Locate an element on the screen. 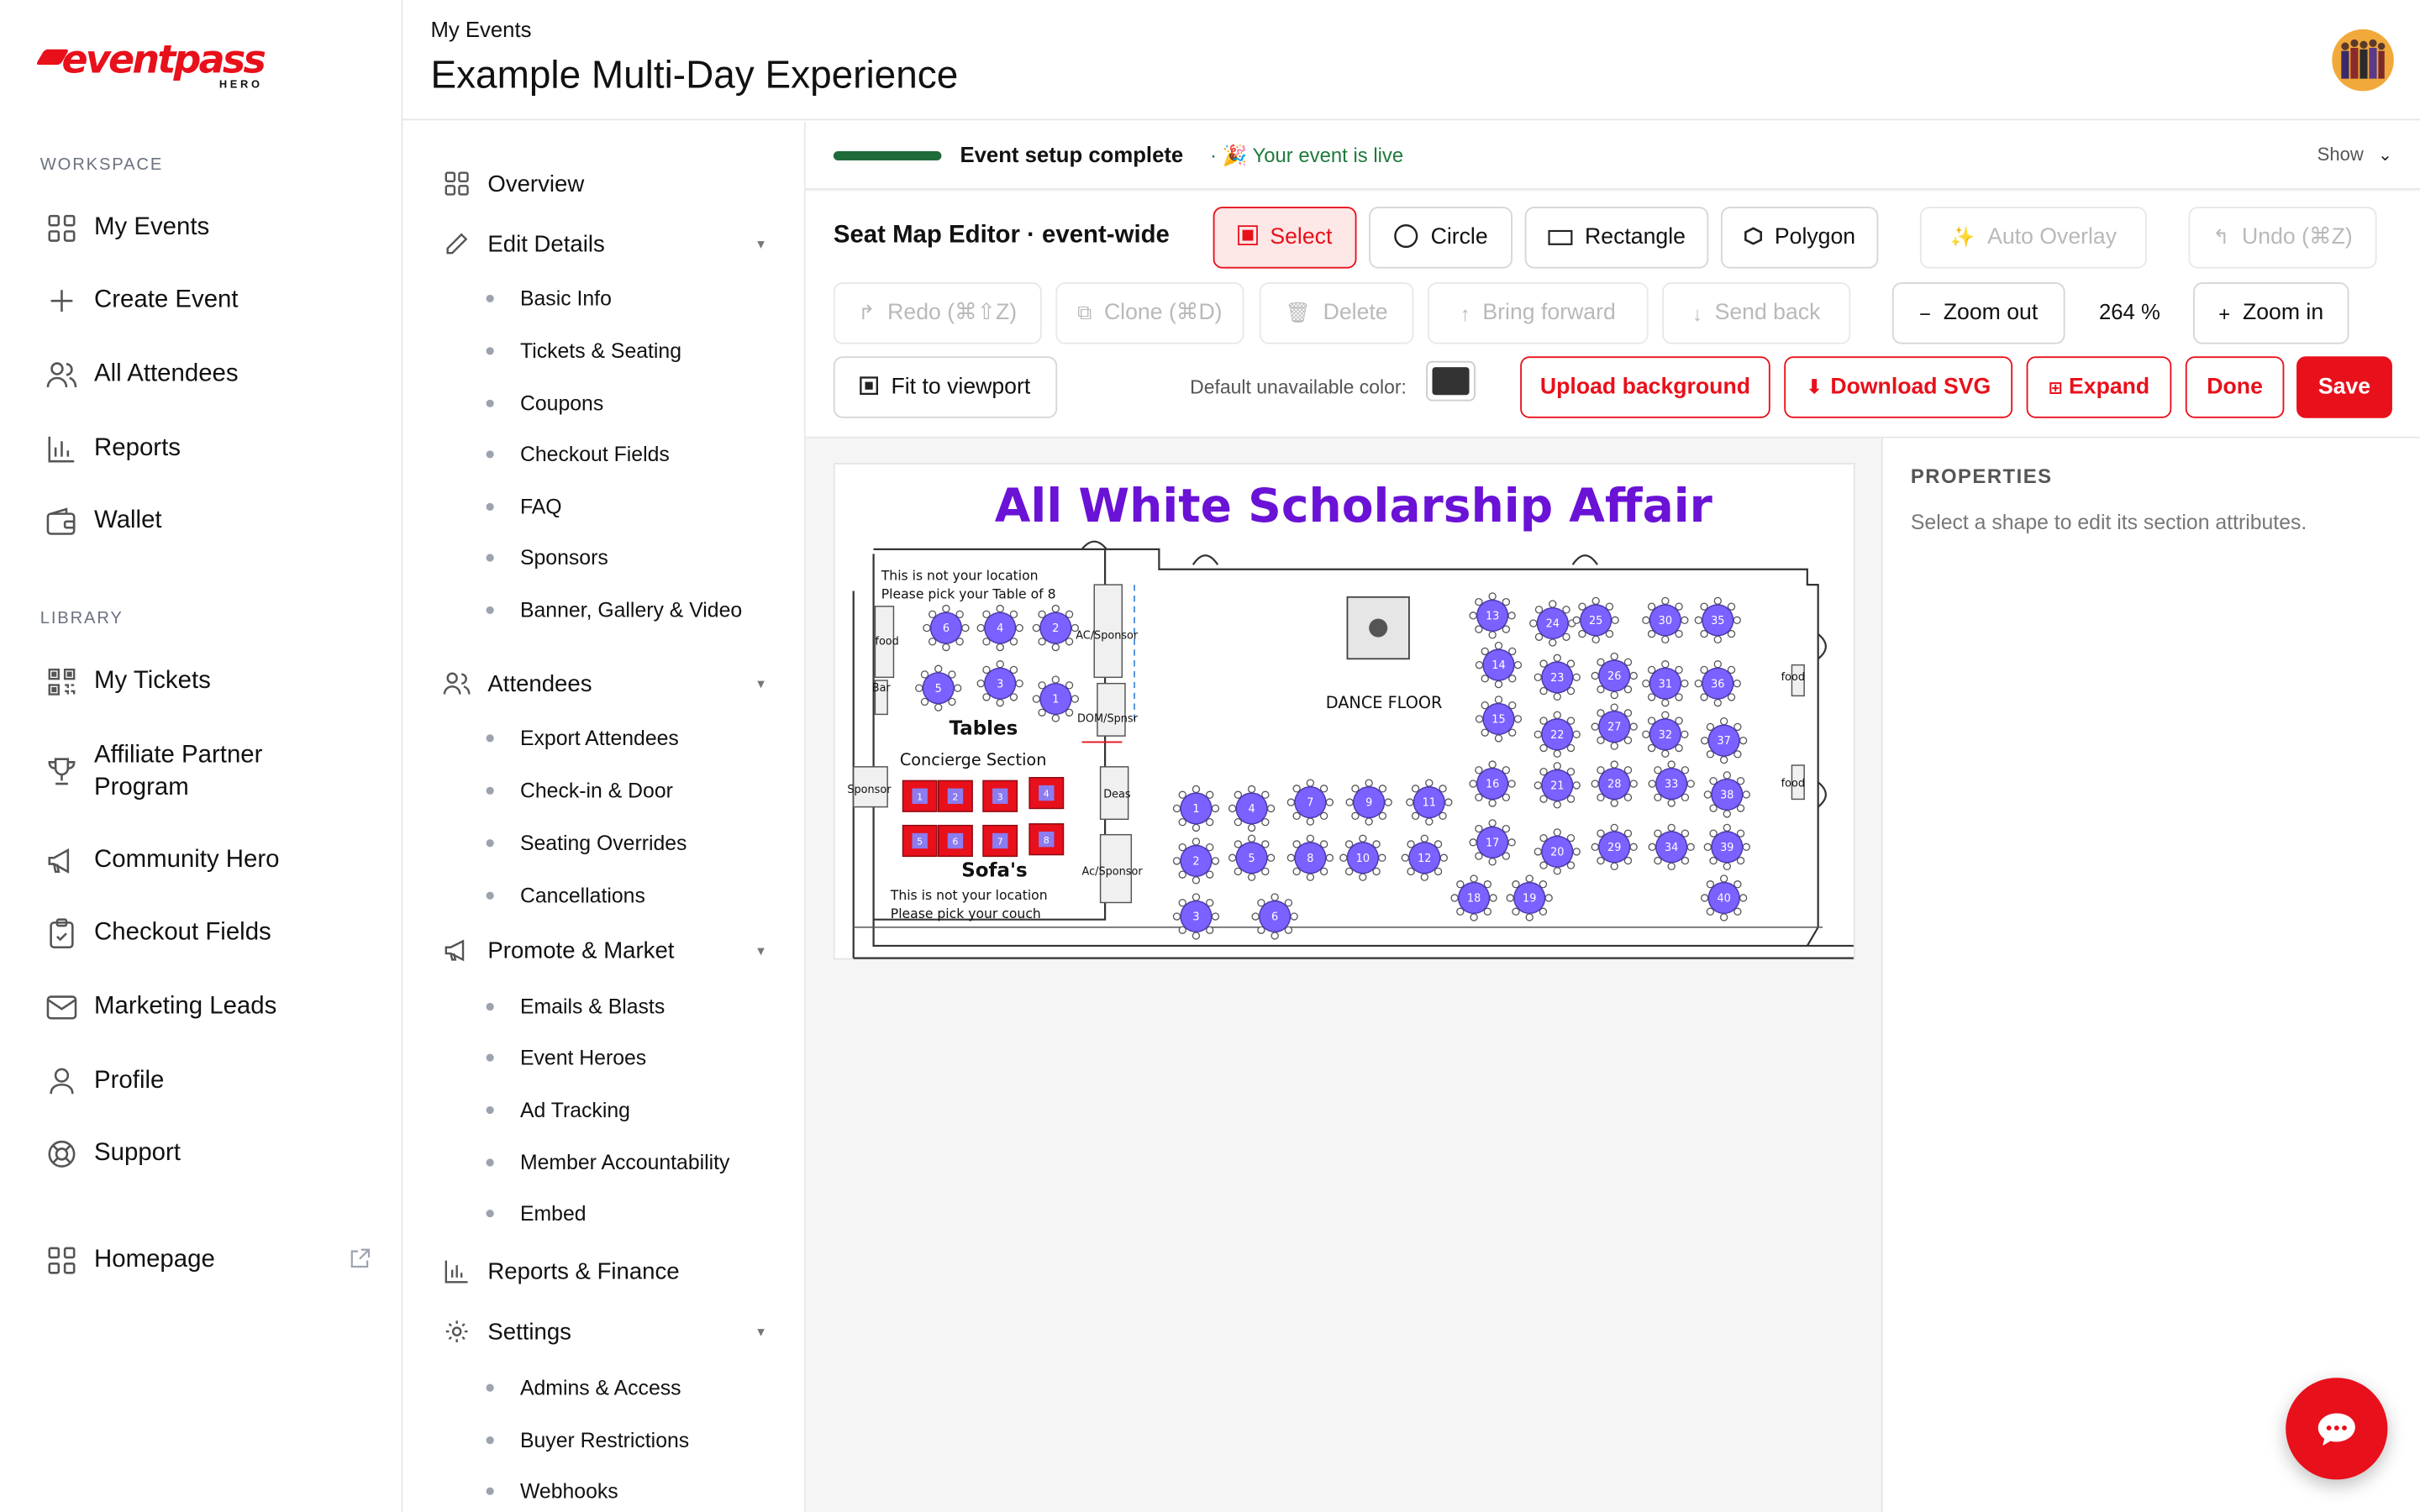 Image resolution: width=2420 pixels, height=1512 pixels. sofa-7: 7 is located at coordinates (1000, 841).